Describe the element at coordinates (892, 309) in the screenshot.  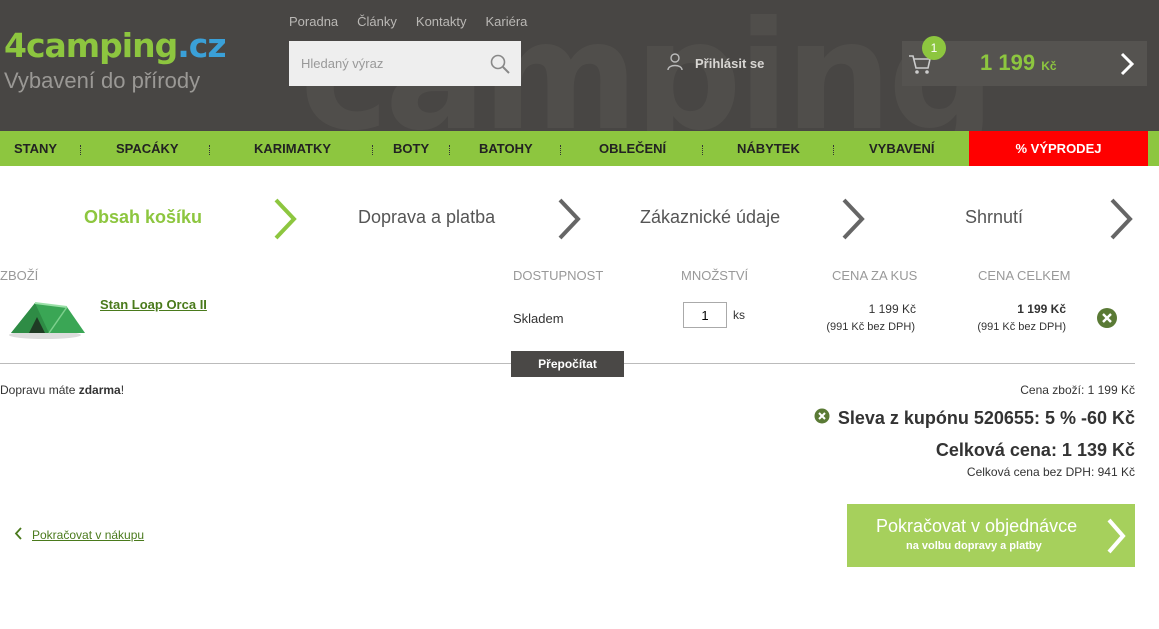
I see `unit-price: 1 199 Kč` at that location.